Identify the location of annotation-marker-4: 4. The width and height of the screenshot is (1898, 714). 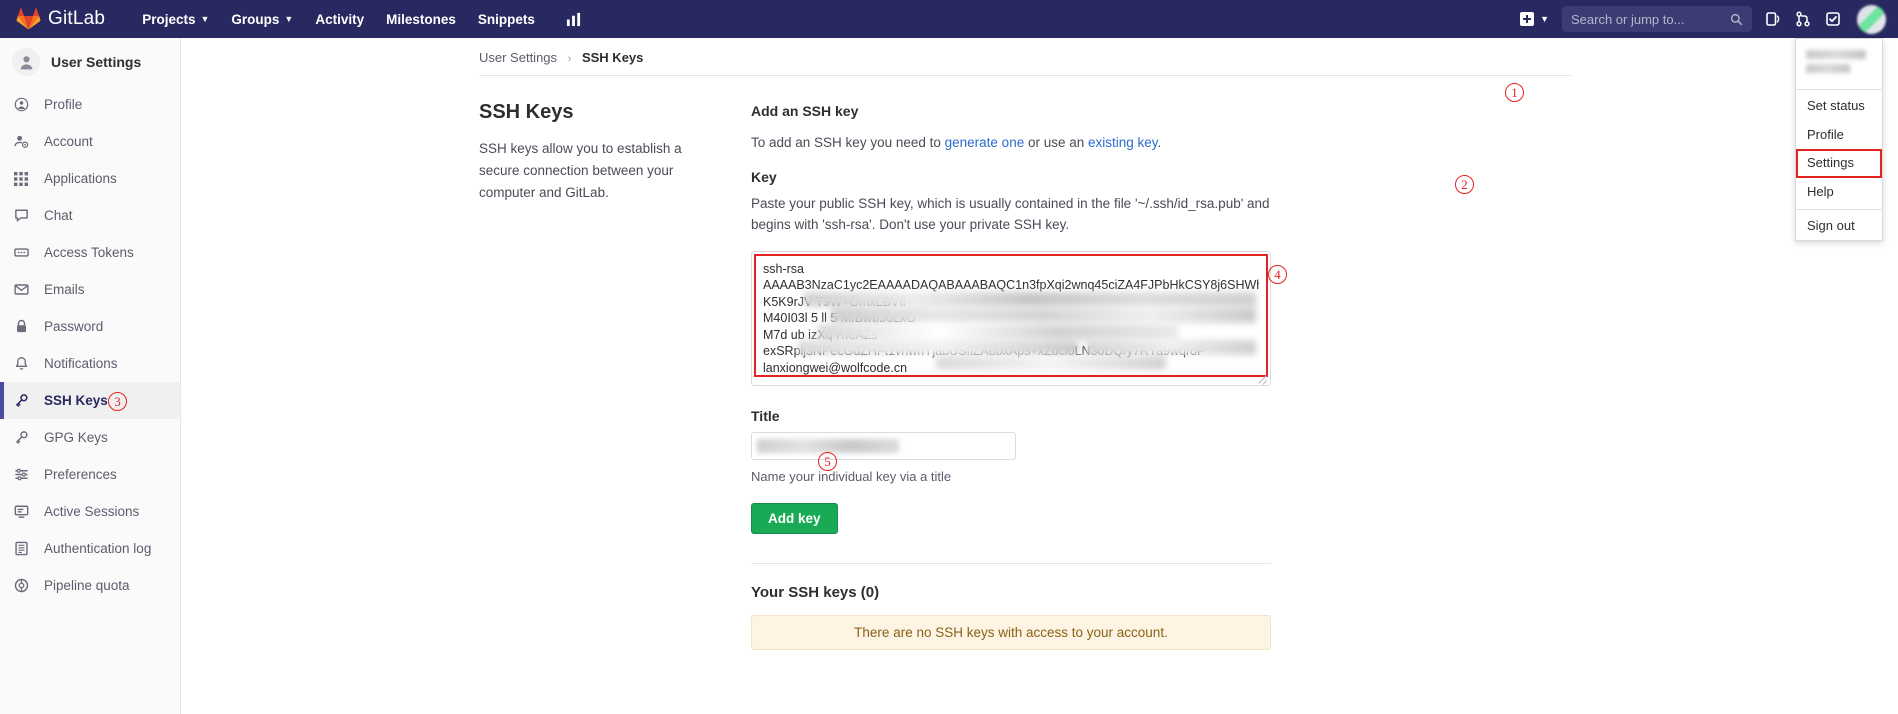
(1277, 274).